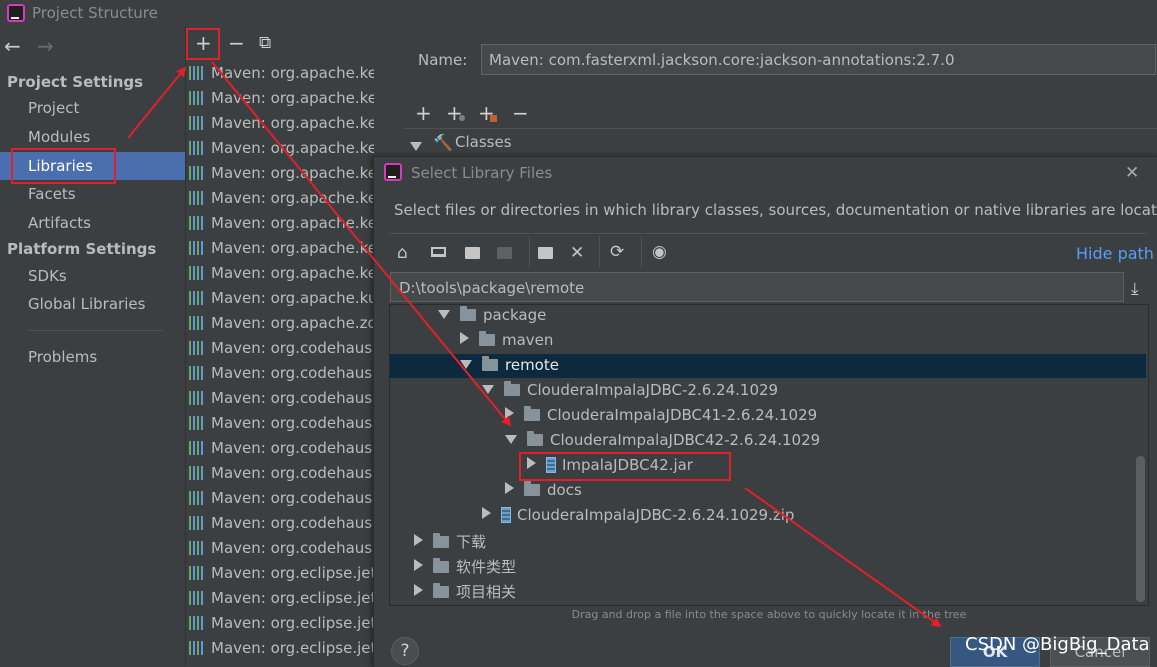 The width and height of the screenshot is (1157, 667). What do you see at coordinates (843, 557) in the screenshot?
I see `arrow-jar-to-ok` at bounding box center [843, 557].